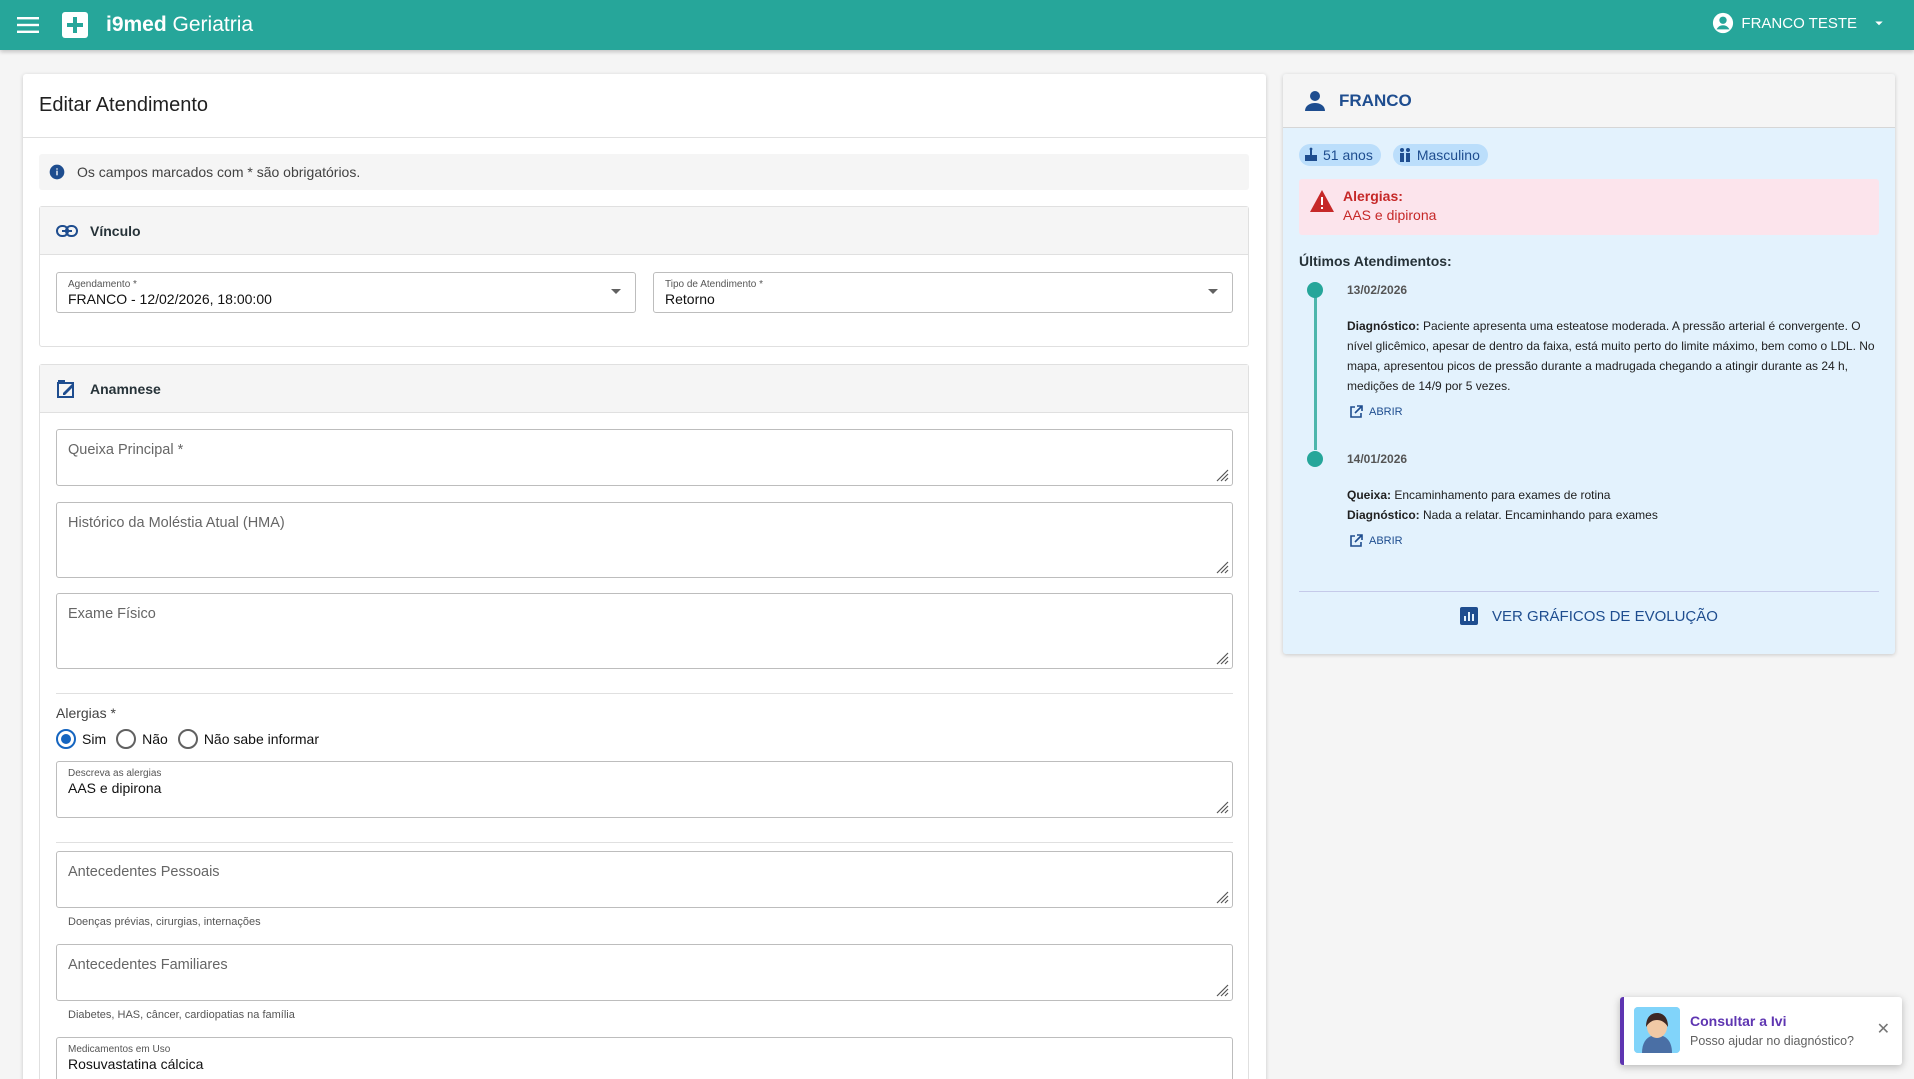 This screenshot has width=1914, height=1079. Describe the element at coordinates (644, 231) in the screenshot. I see `vinculo-header: Vínculo` at that location.